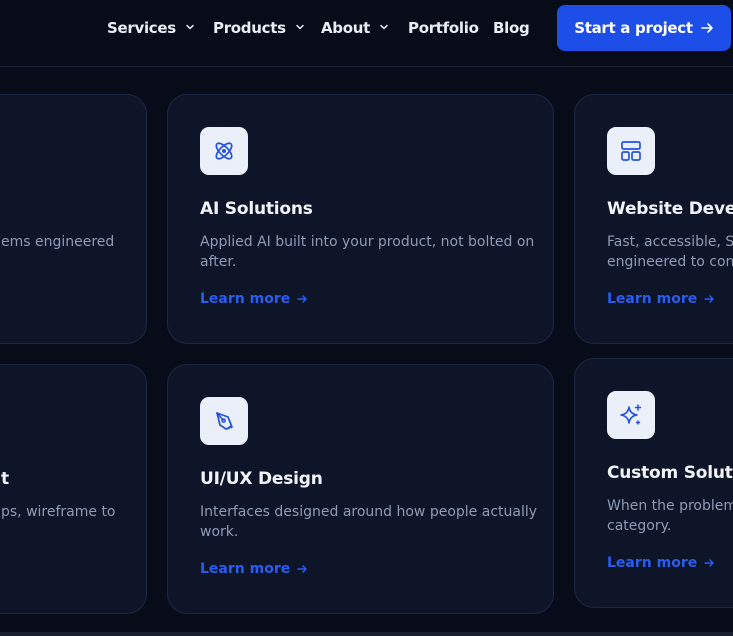 This screenshot has width=733, height=636. I want to click on nav-blog-label: Blog, so click(511, 28).